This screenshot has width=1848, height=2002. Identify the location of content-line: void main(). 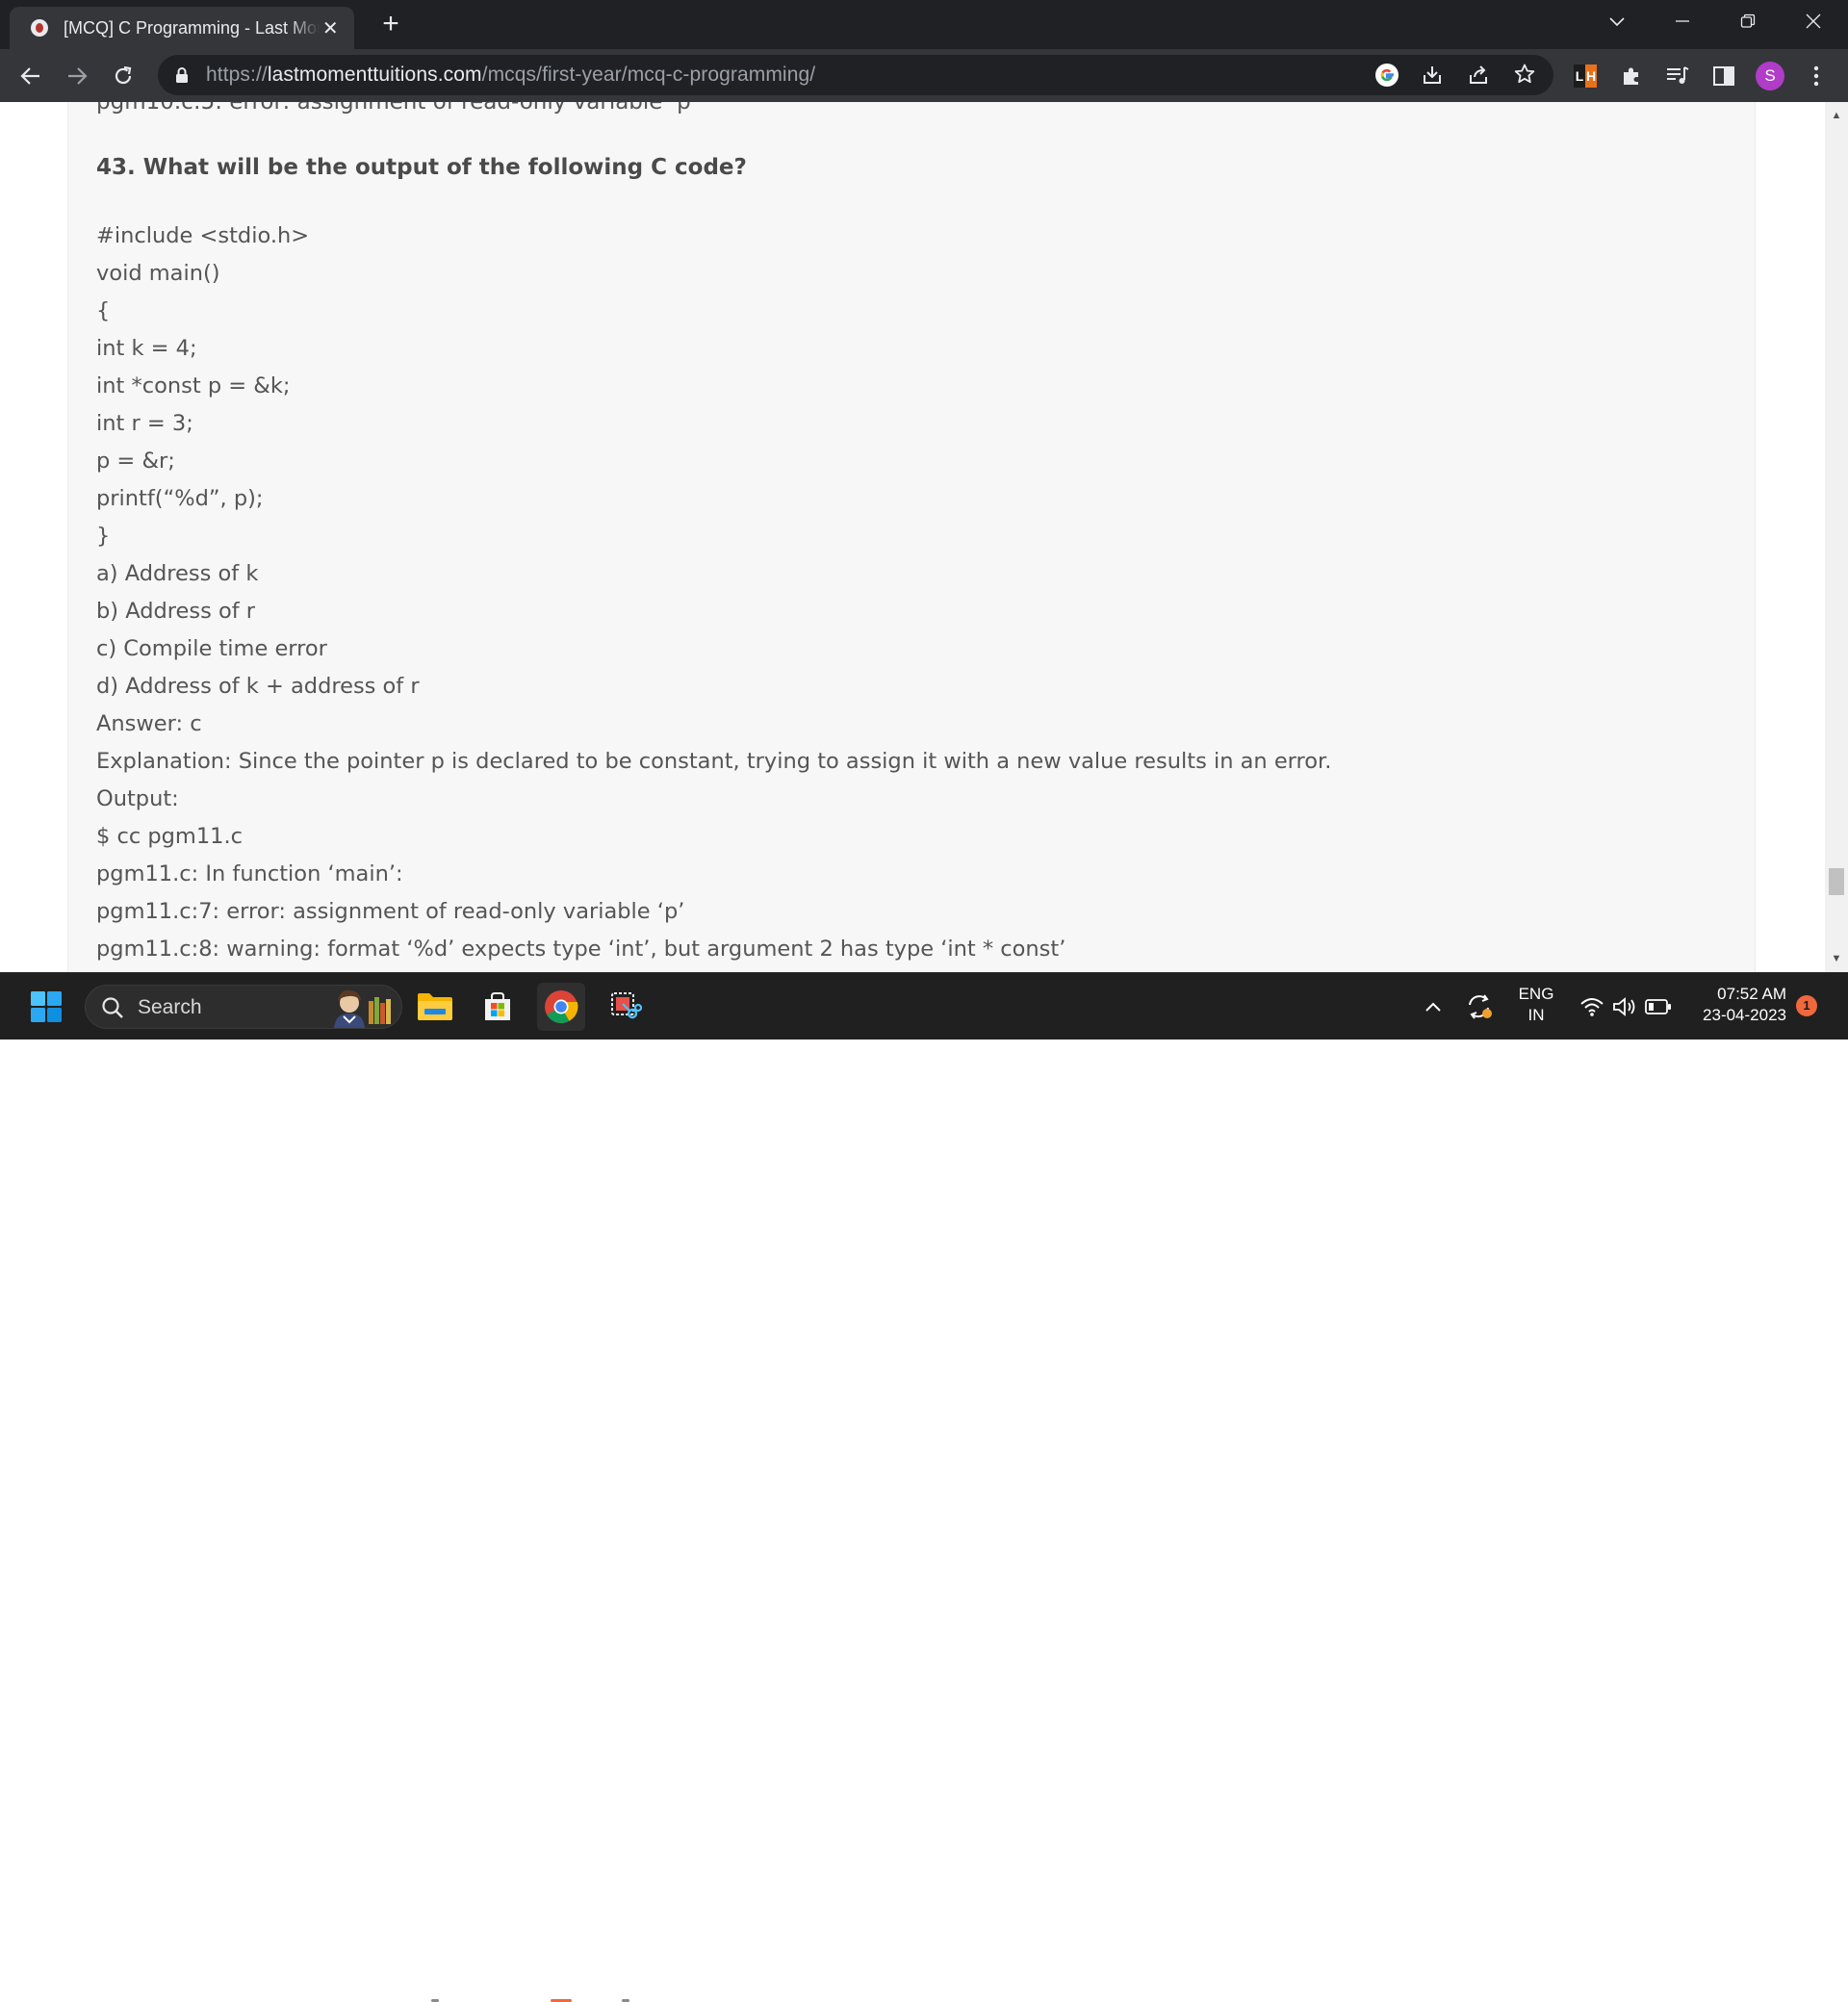
(158, 273).